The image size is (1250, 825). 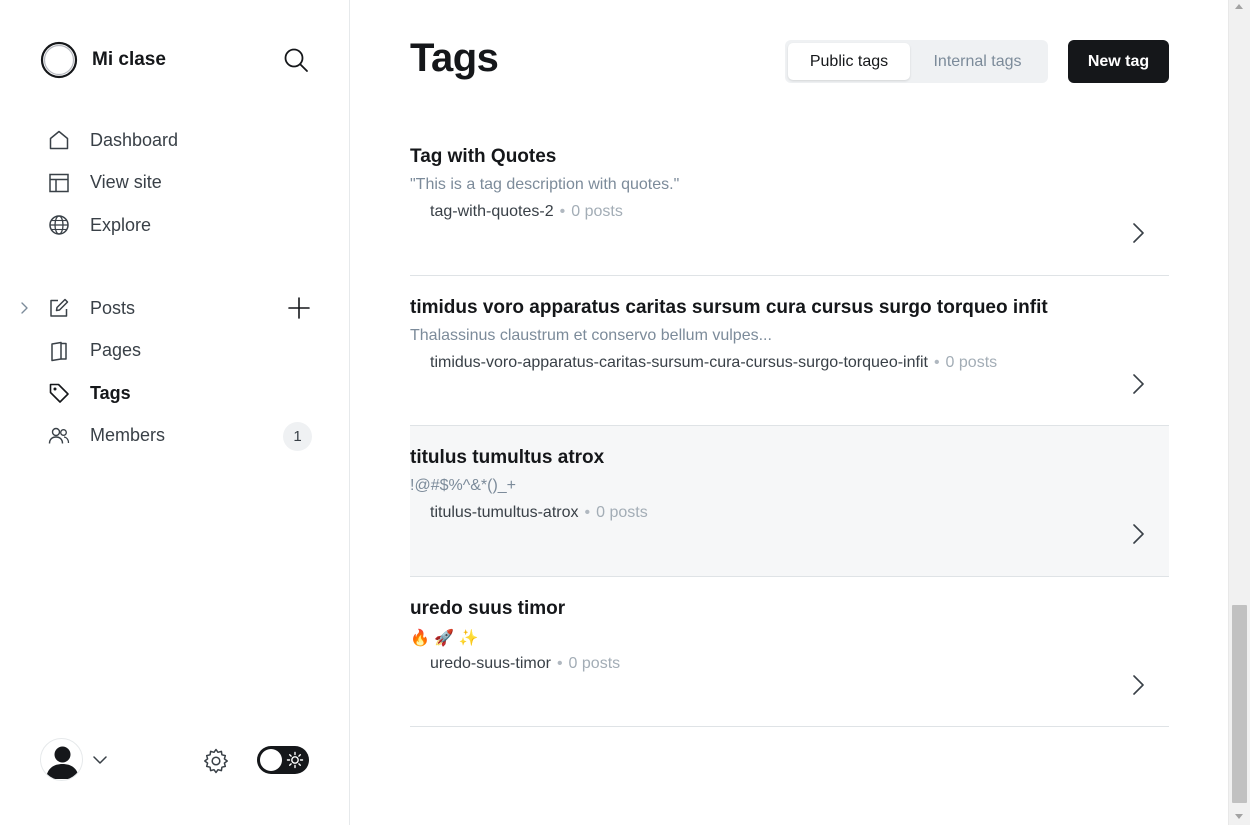 I want to click on sidebar-item-label: Posts, so click(x=113, y=307).